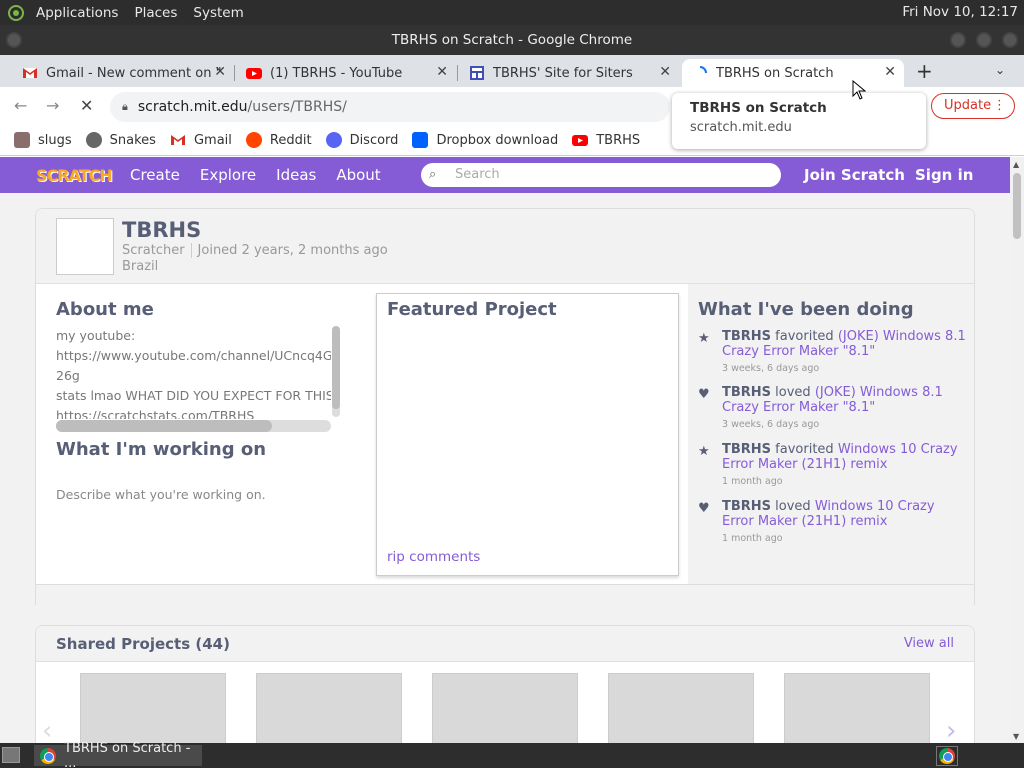 The image size is (1024, 771). I want to click on bookmark-snakes: Snakes, so click(120, 140).